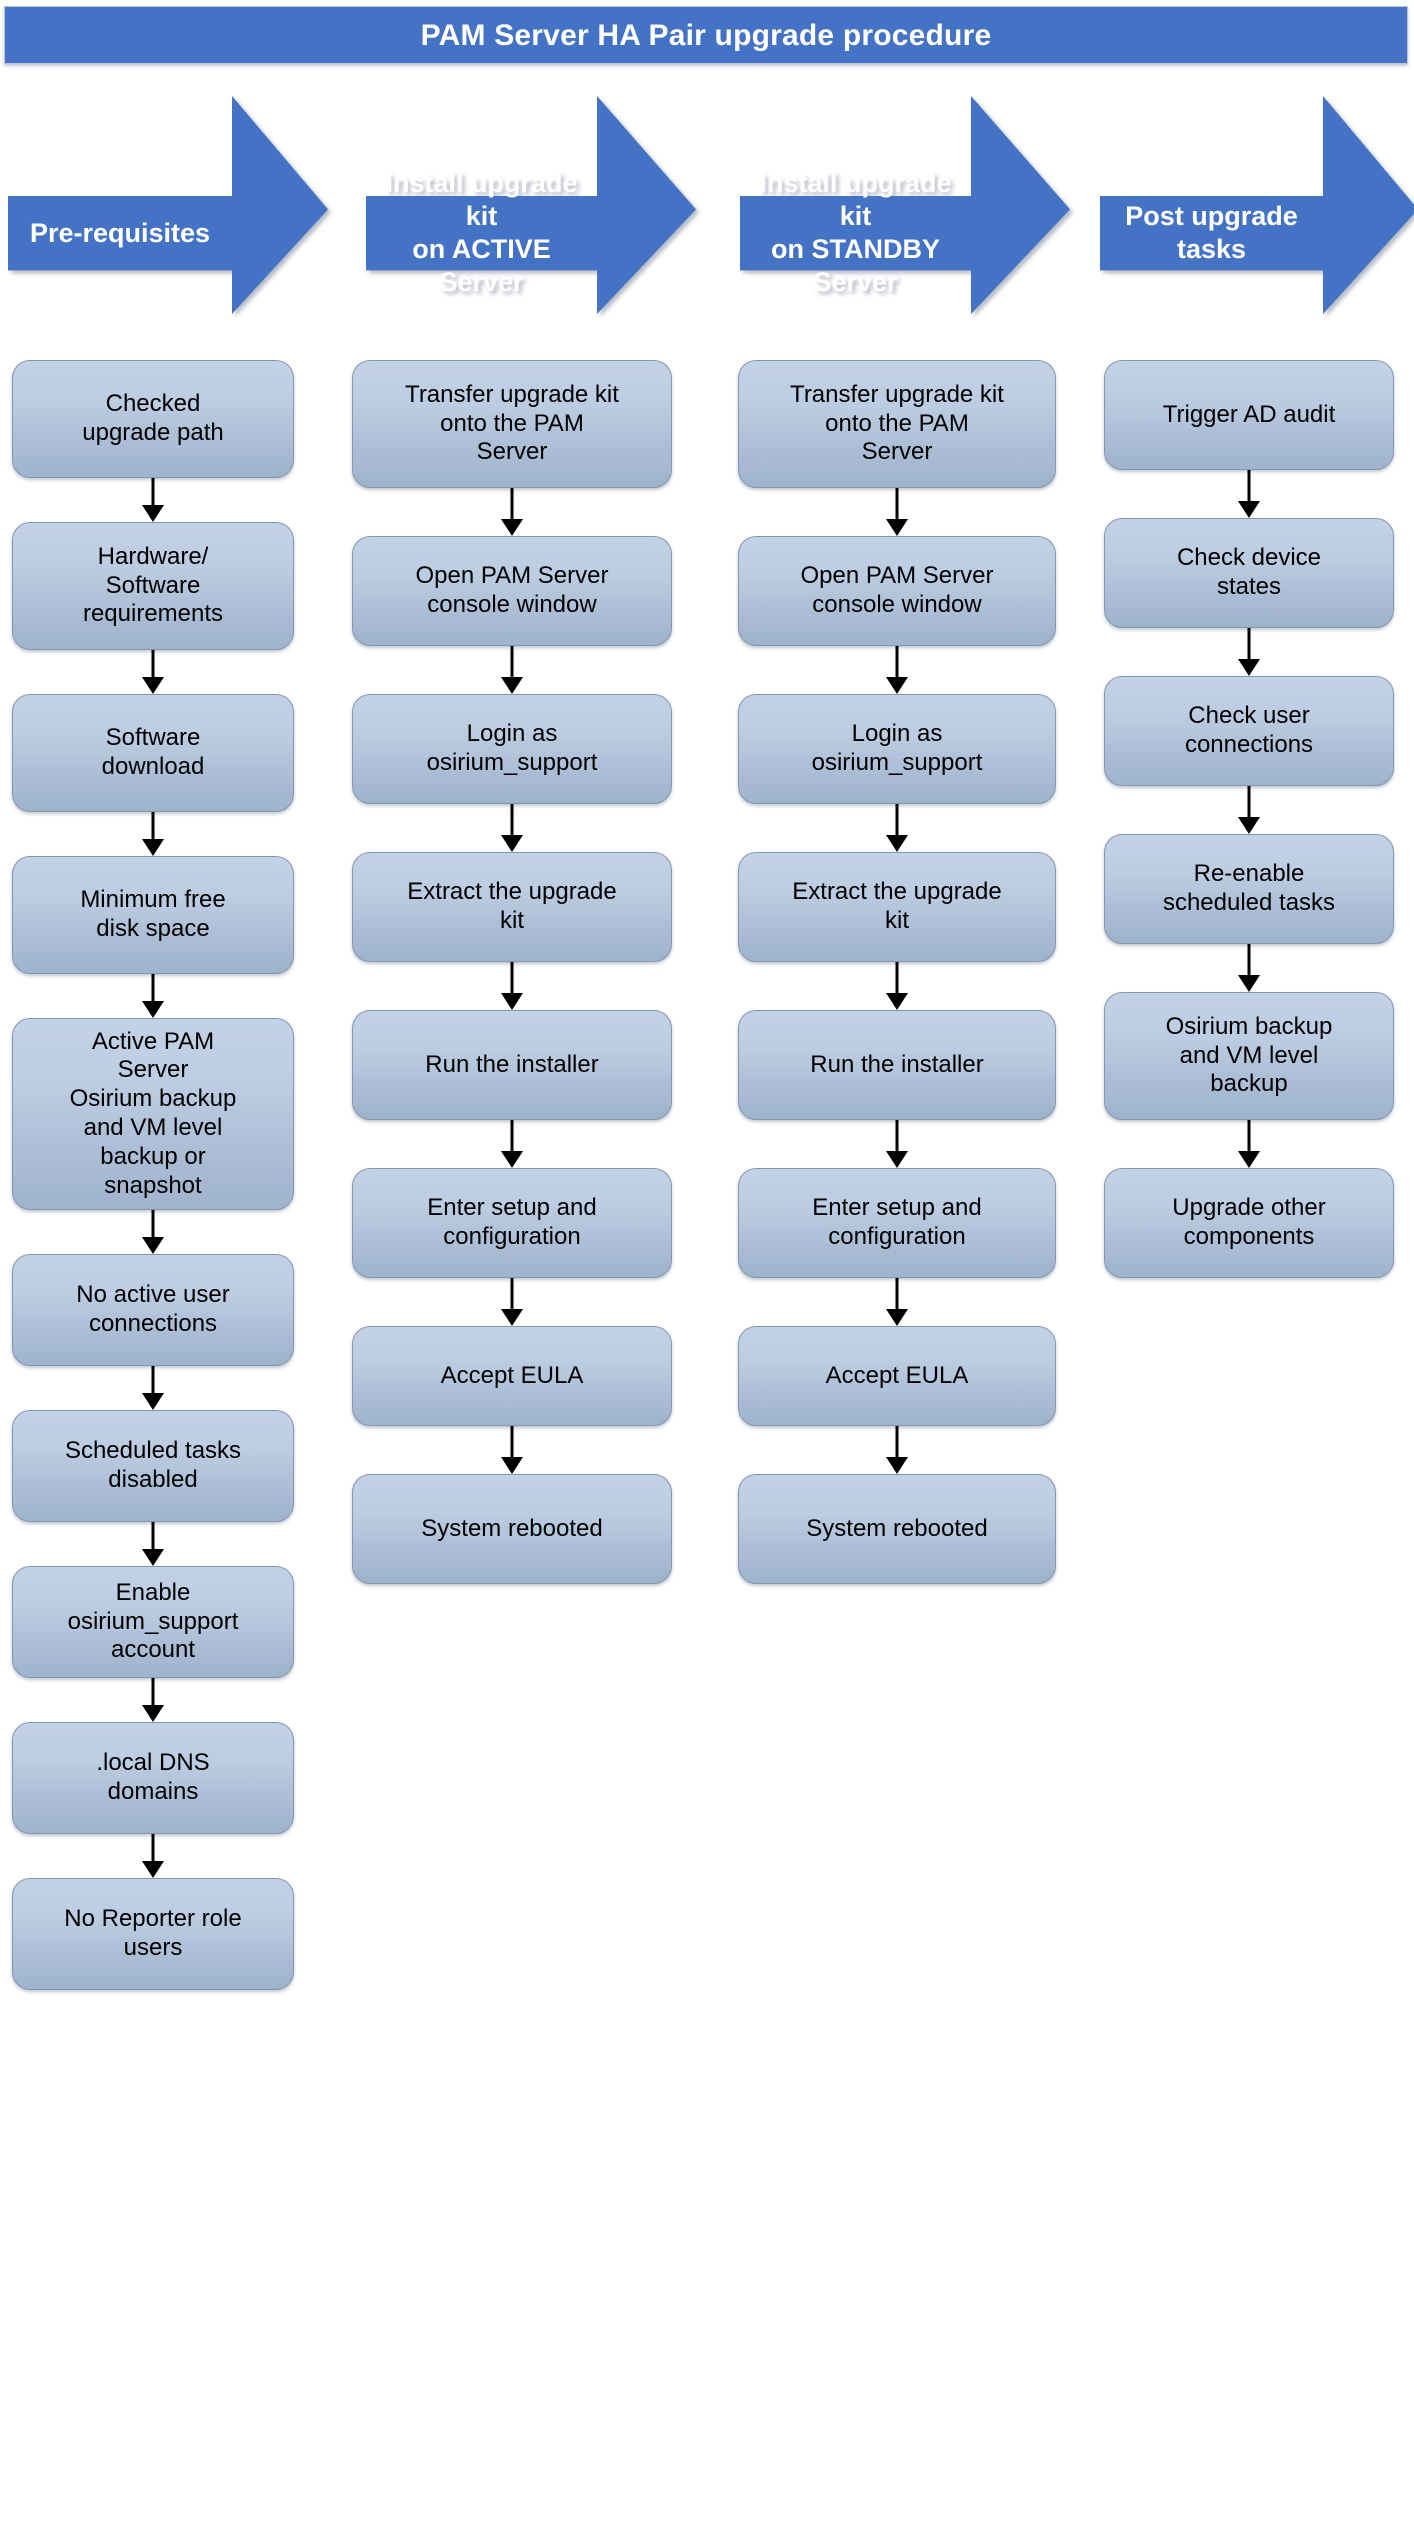 Image resolution: width=1414 pixels, height=2523 pixels. What do you see at coordinates (153, 1622) in the screenshot?
I see `process-node: Enable osirium_support account` at bounding box center [153, 1622].